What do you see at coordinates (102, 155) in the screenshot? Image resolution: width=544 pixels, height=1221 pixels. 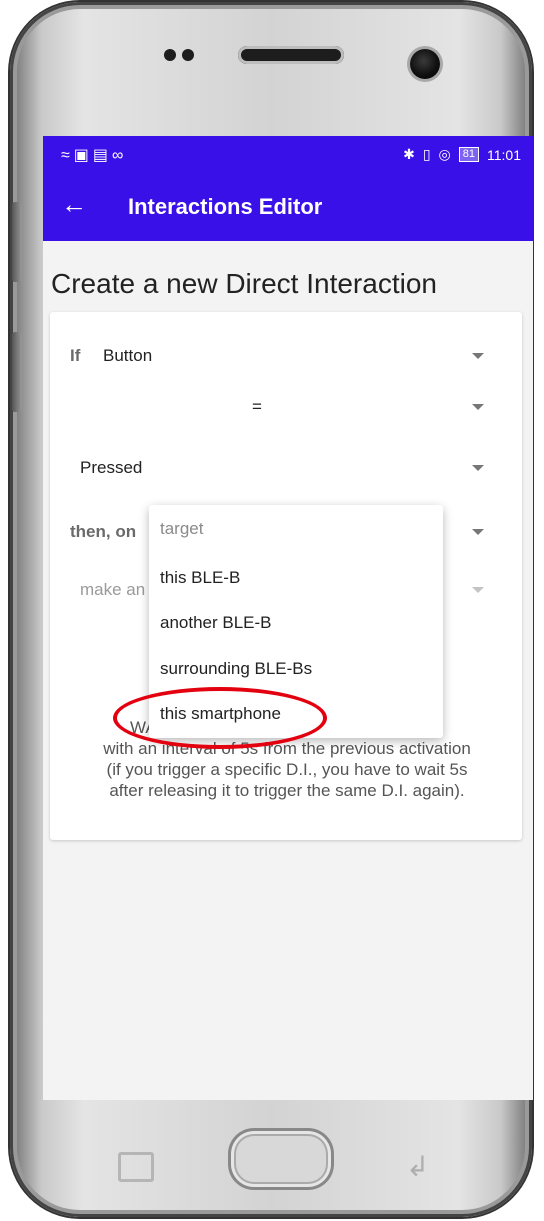 I see `gallery-icon: ▤` at bounding box center [102, 155].